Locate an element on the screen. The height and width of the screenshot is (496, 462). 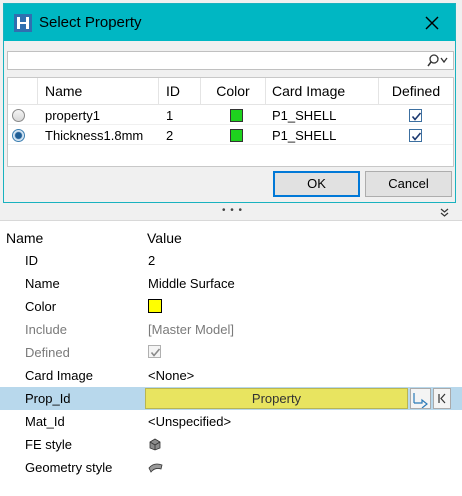
editor-row-fe-style: FE style is located at coordinates (231, 444).